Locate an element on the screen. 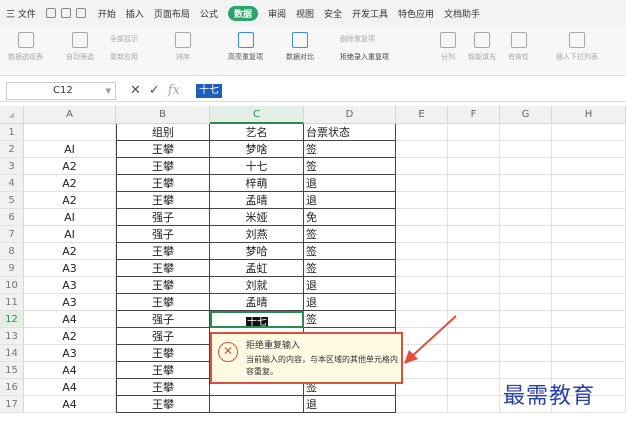 Image resolution: width=626 pixels, height=424 pixels. cell-B15: 王攀 is located at coordinates (163, 370).